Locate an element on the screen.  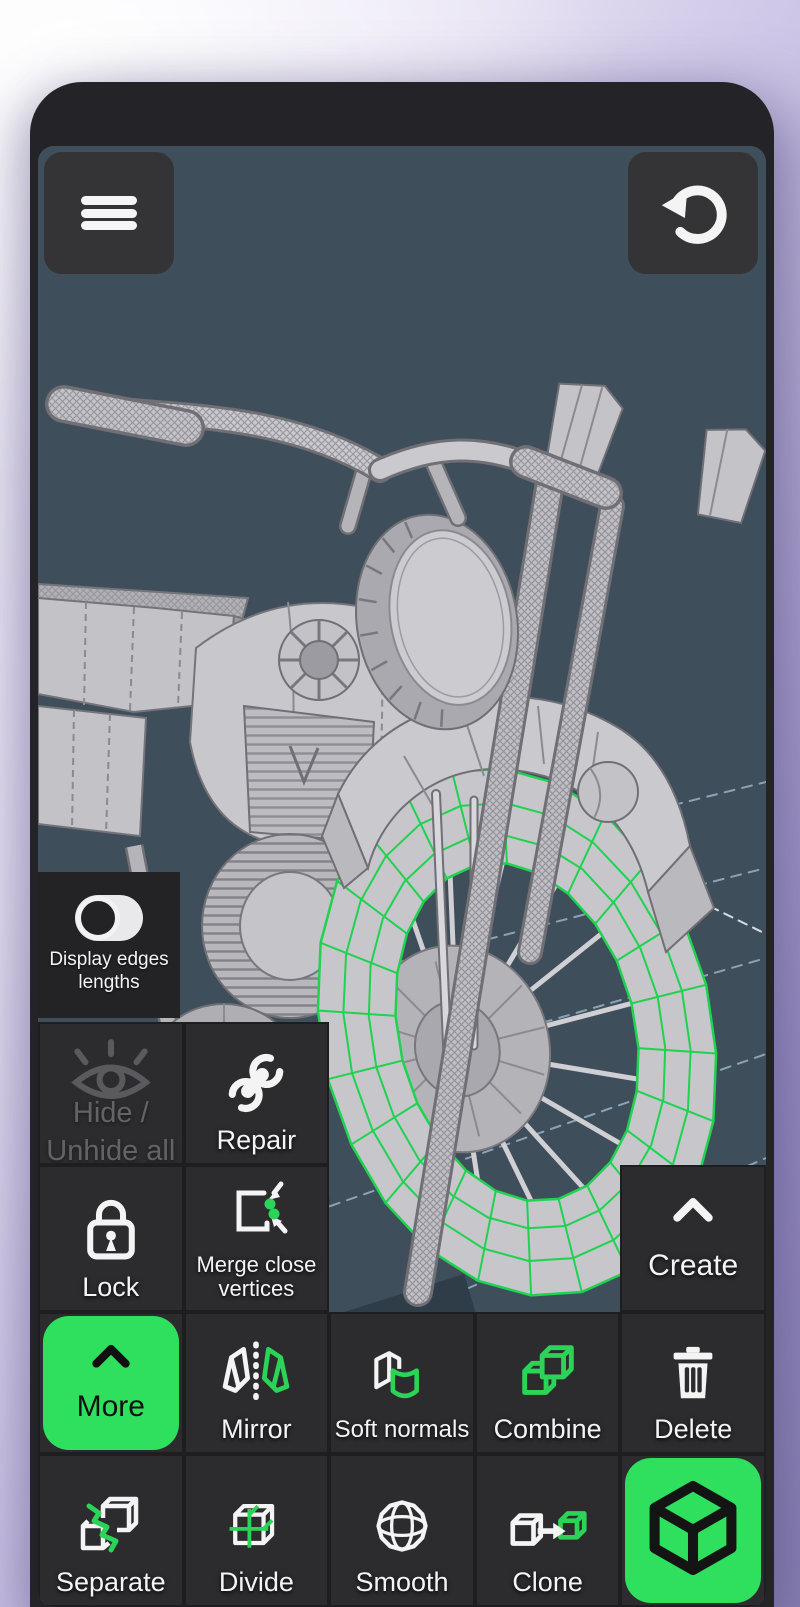
clone-icon is located at coordinates (548, 1531).